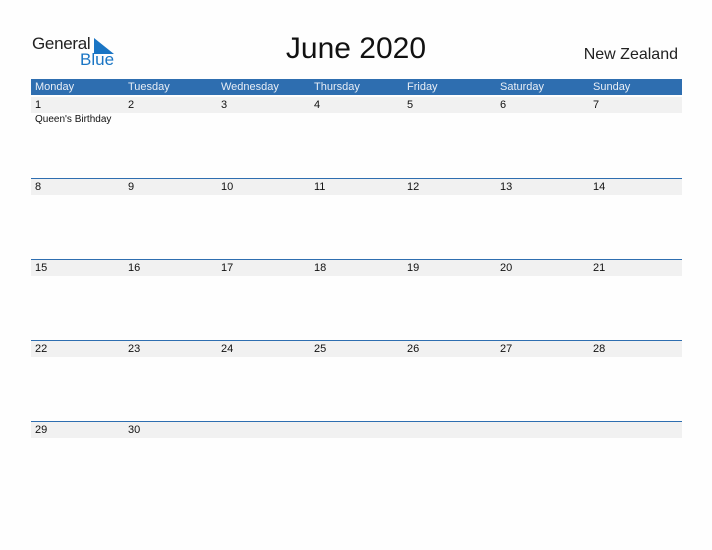  Describe the element at coordinates (506, 349) in the screenshot. I see `day-number: 27` at that location.